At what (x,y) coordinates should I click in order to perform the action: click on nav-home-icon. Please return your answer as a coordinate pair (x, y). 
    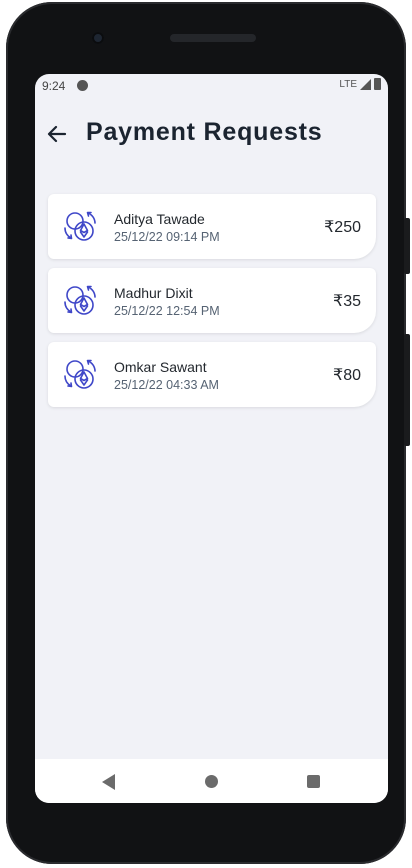
    Looking at the image, I should click on (211, 781).